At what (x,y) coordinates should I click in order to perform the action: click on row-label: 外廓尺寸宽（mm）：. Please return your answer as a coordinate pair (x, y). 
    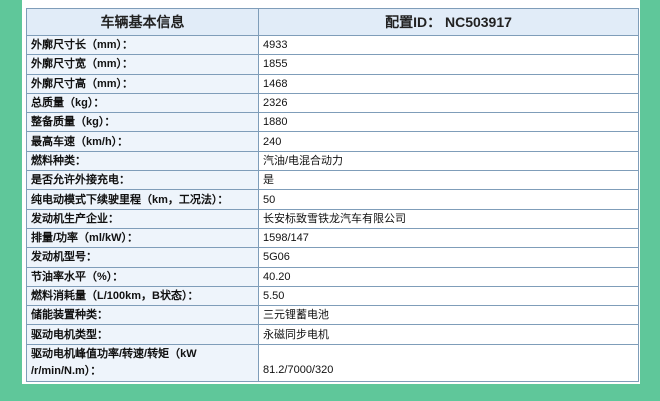
    Looking at the image, I should click on (142, 64).